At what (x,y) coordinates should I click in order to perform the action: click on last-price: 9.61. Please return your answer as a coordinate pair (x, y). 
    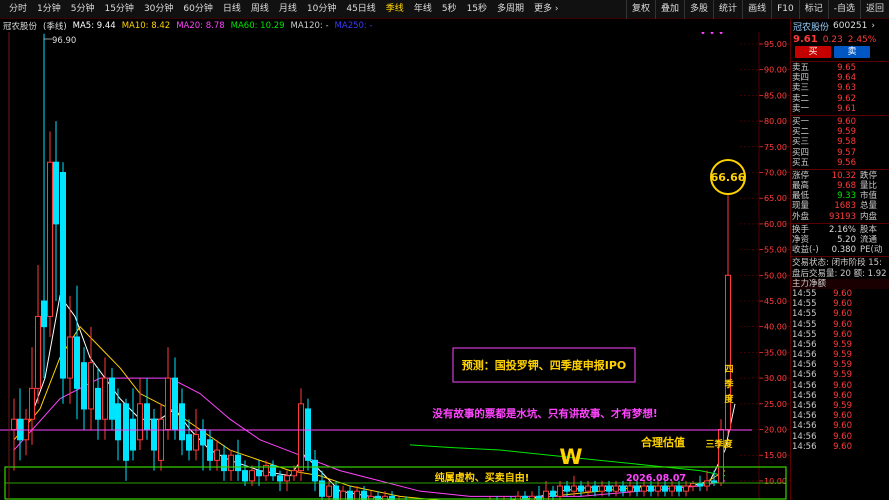
    Looking at the image, I should click on (805, 39).